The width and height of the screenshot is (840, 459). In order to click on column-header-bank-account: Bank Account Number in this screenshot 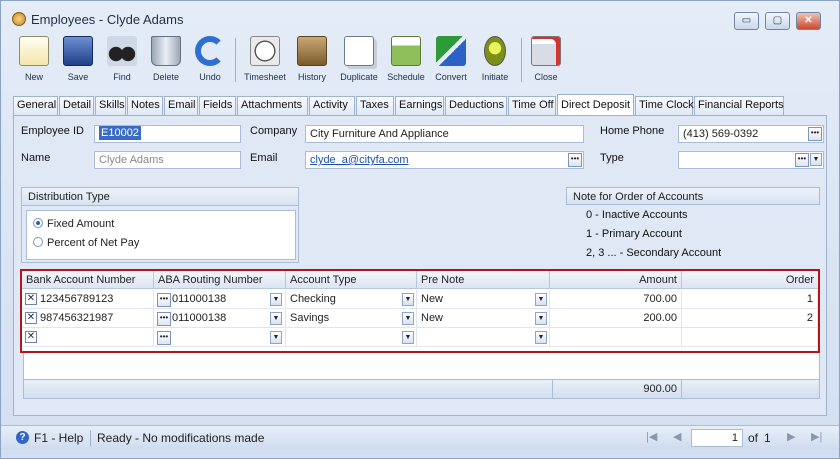, I will do `click(88, 280)`.